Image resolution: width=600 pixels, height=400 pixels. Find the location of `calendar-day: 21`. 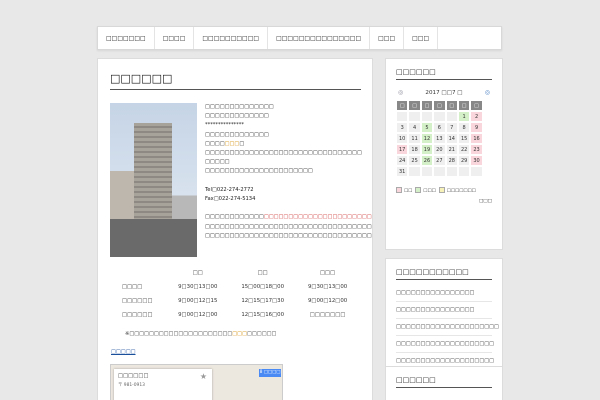

calendar-day: 21 is located at coordinates (451, 149).